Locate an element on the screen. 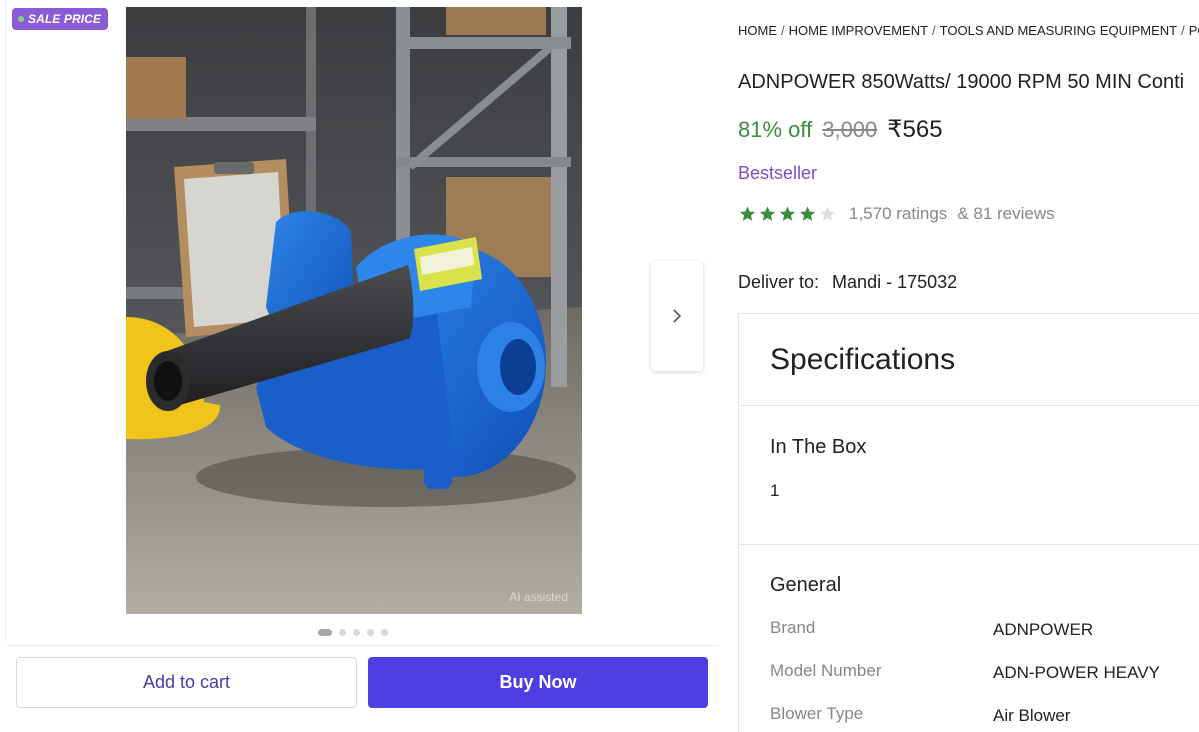 This screenshot has height=732, width=1199. star-empty-icon is located at coordinates (827, 213).